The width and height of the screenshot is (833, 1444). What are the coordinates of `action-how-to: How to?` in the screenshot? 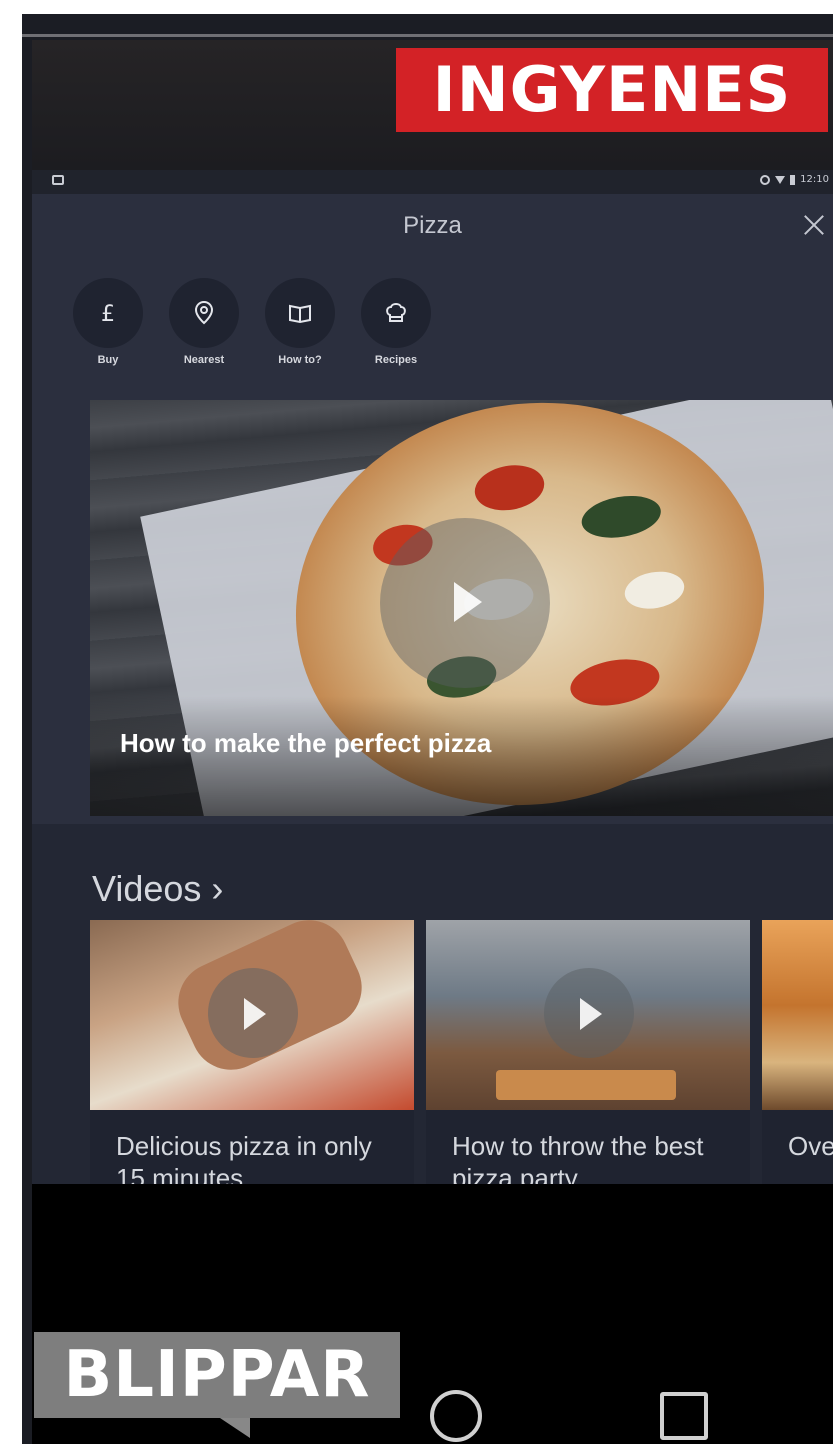 It's located at (300, 322).